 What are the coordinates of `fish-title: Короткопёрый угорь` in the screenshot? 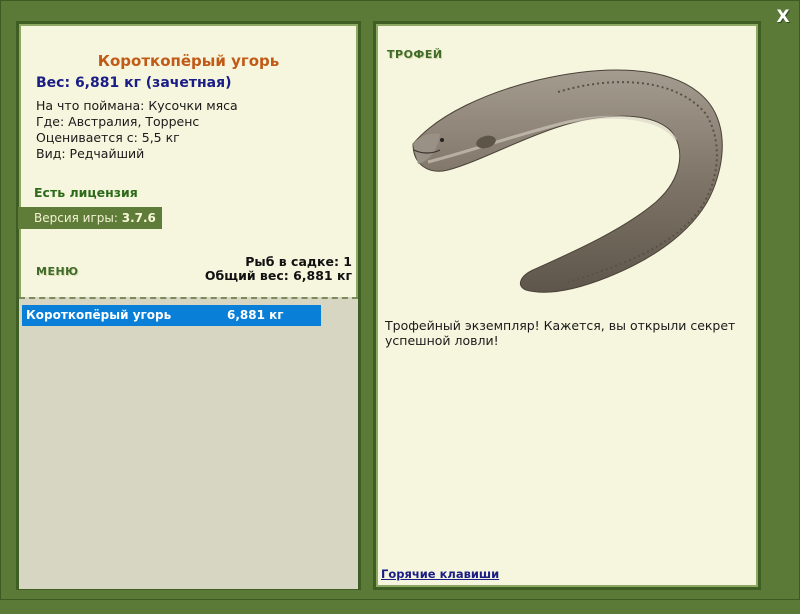 It's located at (188, 61).